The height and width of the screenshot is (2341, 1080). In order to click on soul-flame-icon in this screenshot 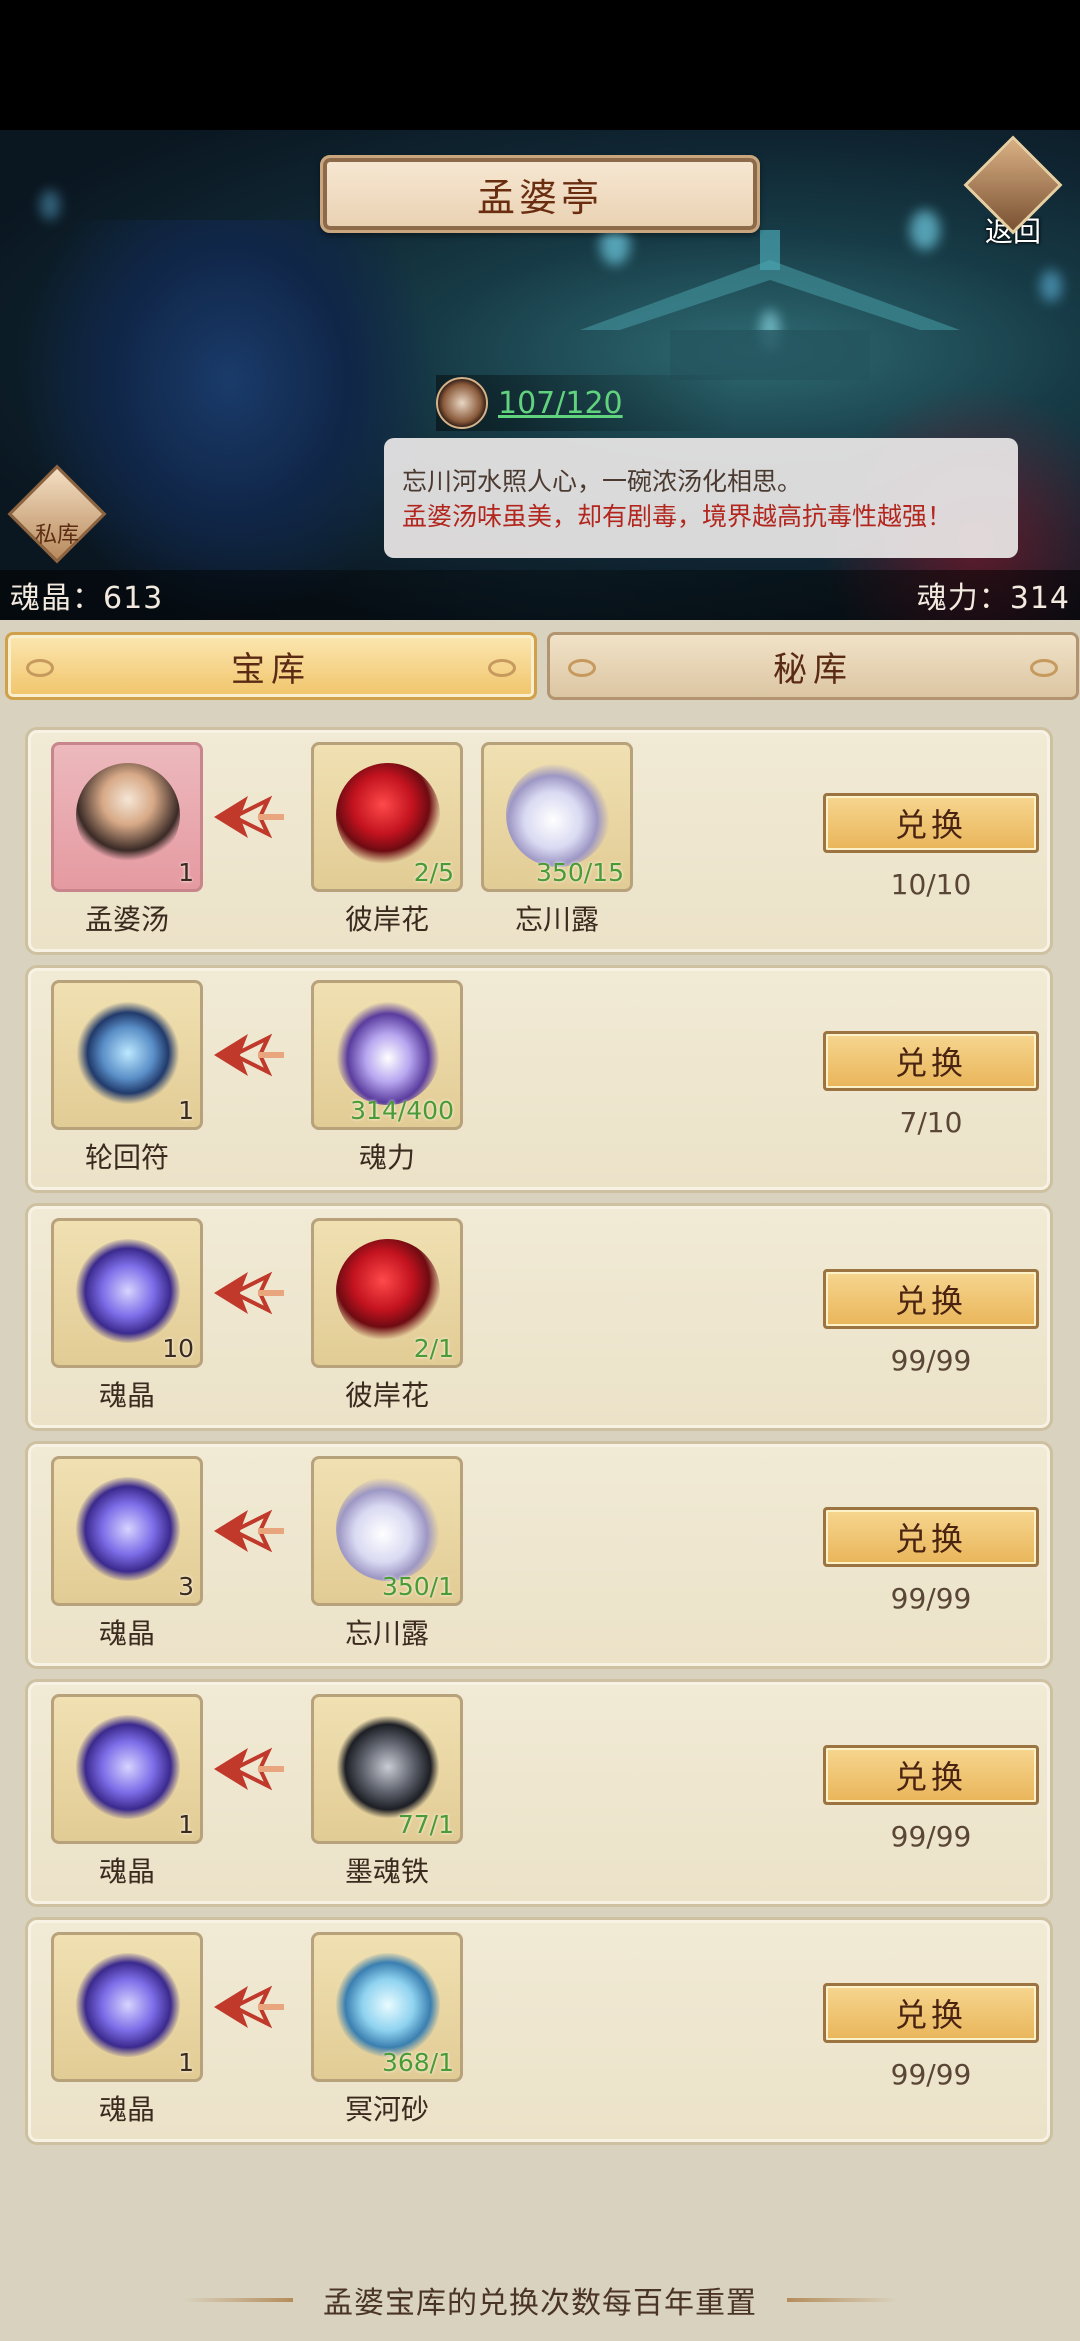, I will do `click(388, 1053)`.